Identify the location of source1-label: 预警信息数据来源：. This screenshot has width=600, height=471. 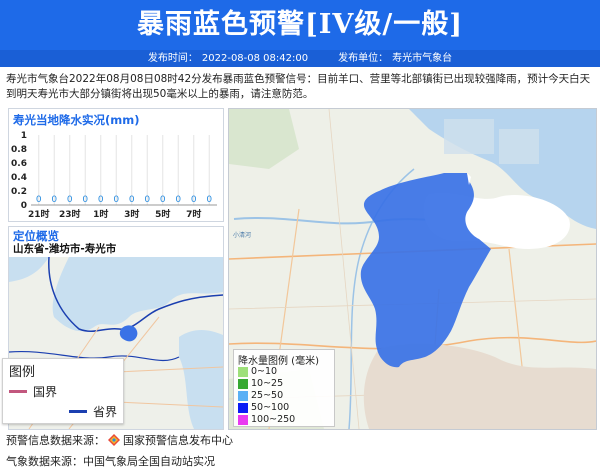
(55, 440).